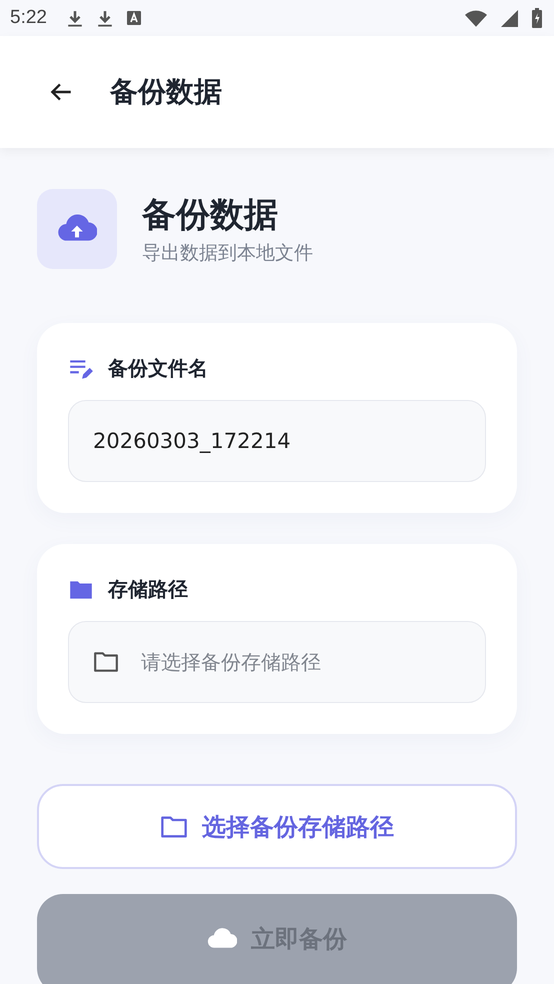  I want to click on wifi-icon, so click(476, 18).